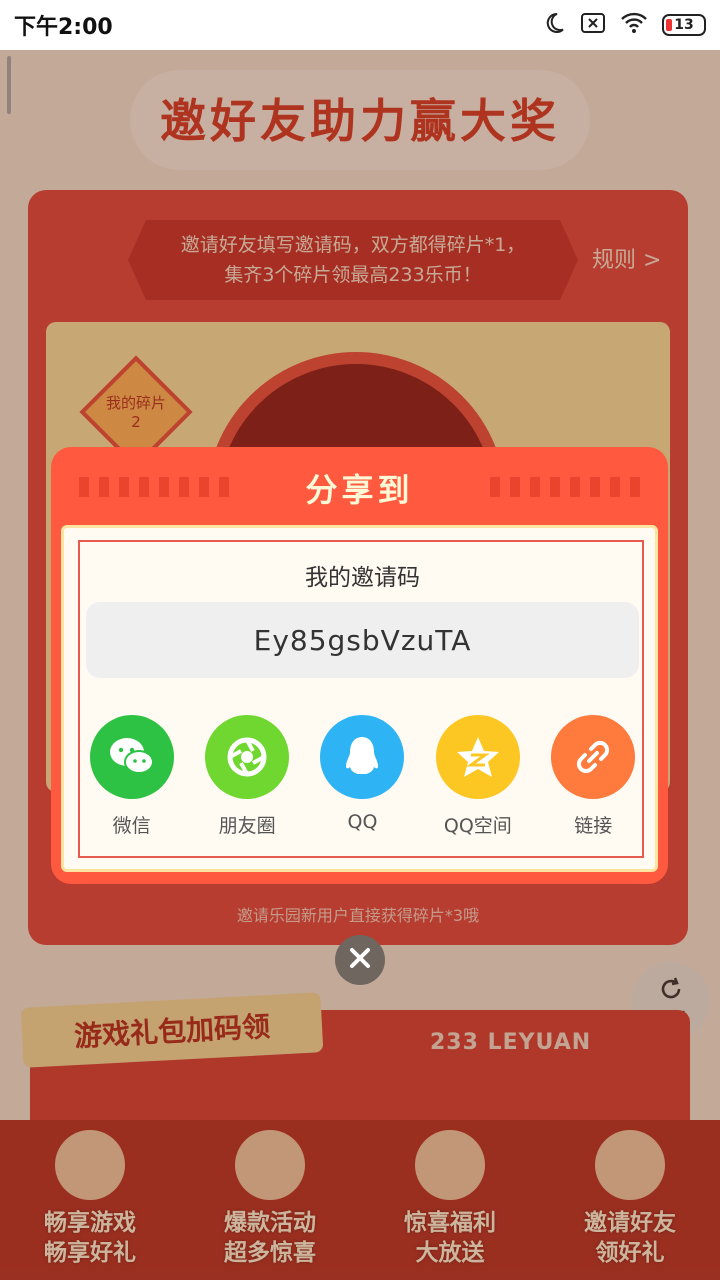 This screenshot has width=720, height=1280. Describe the element at coordinates (477, 826) in the screenshot. I see `share-label: QQ空间` at that location.